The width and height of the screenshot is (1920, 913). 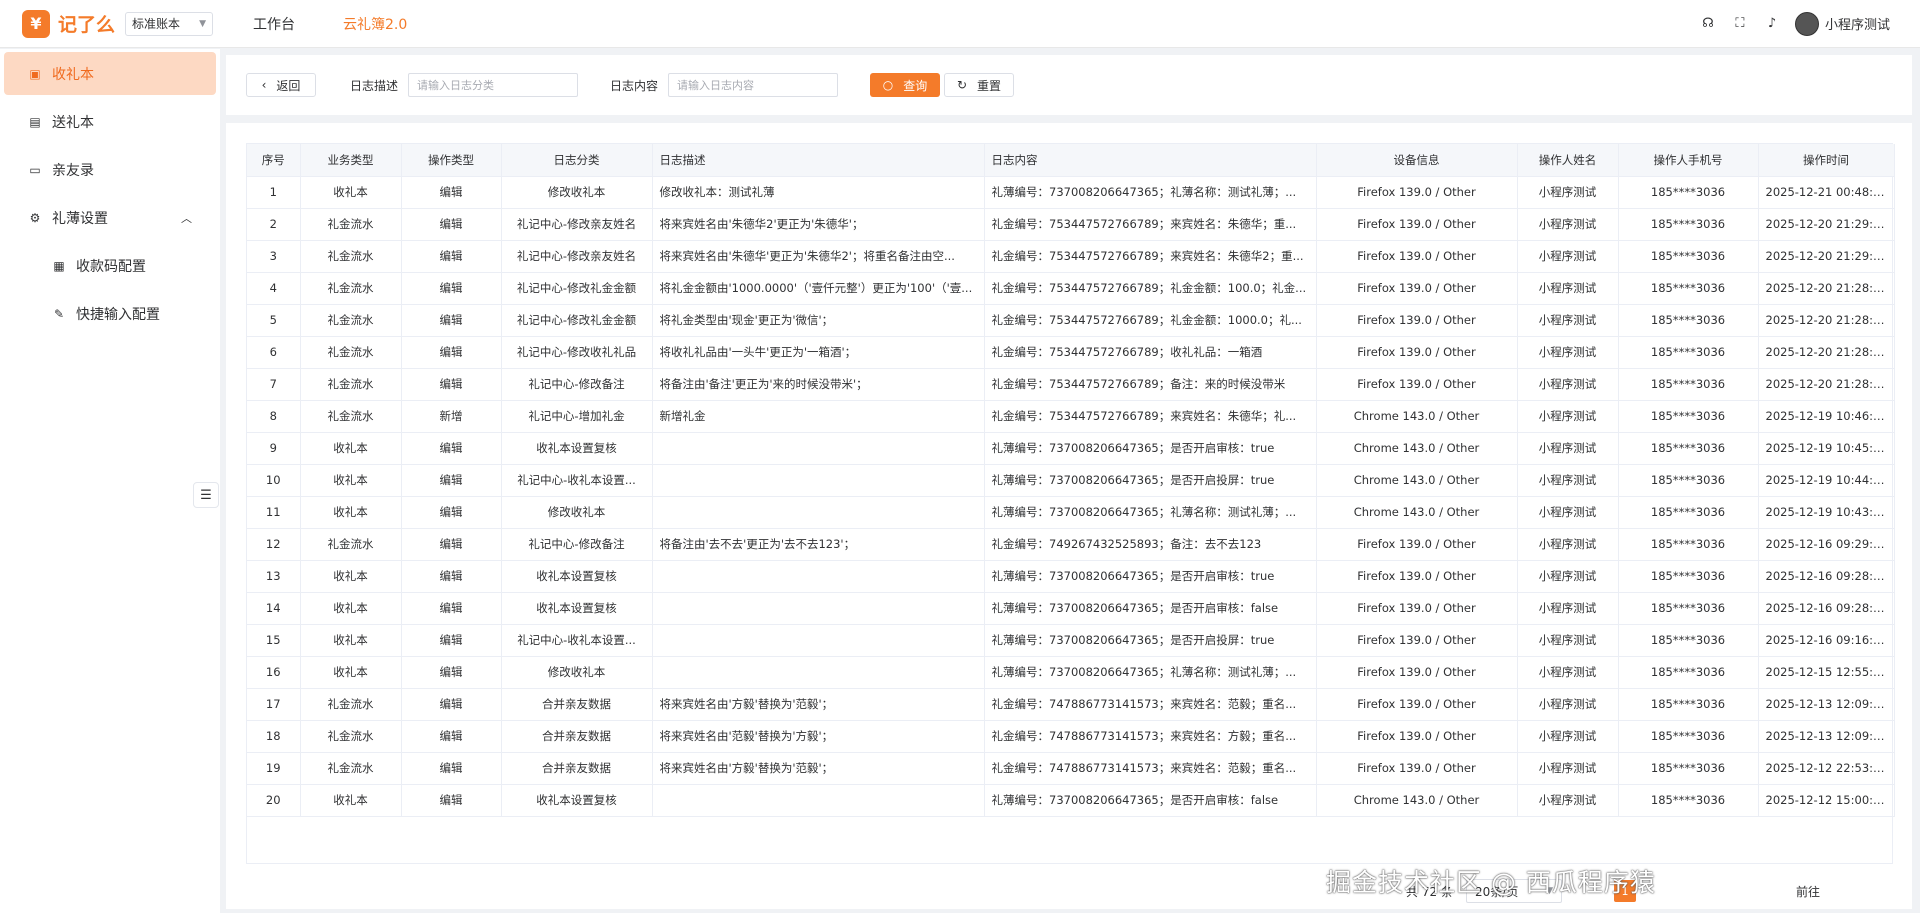 What do you see at coordinates (905, 85) in the screenshot?
I see `query-button: ○ 查询` at bounding box center [905, 85].